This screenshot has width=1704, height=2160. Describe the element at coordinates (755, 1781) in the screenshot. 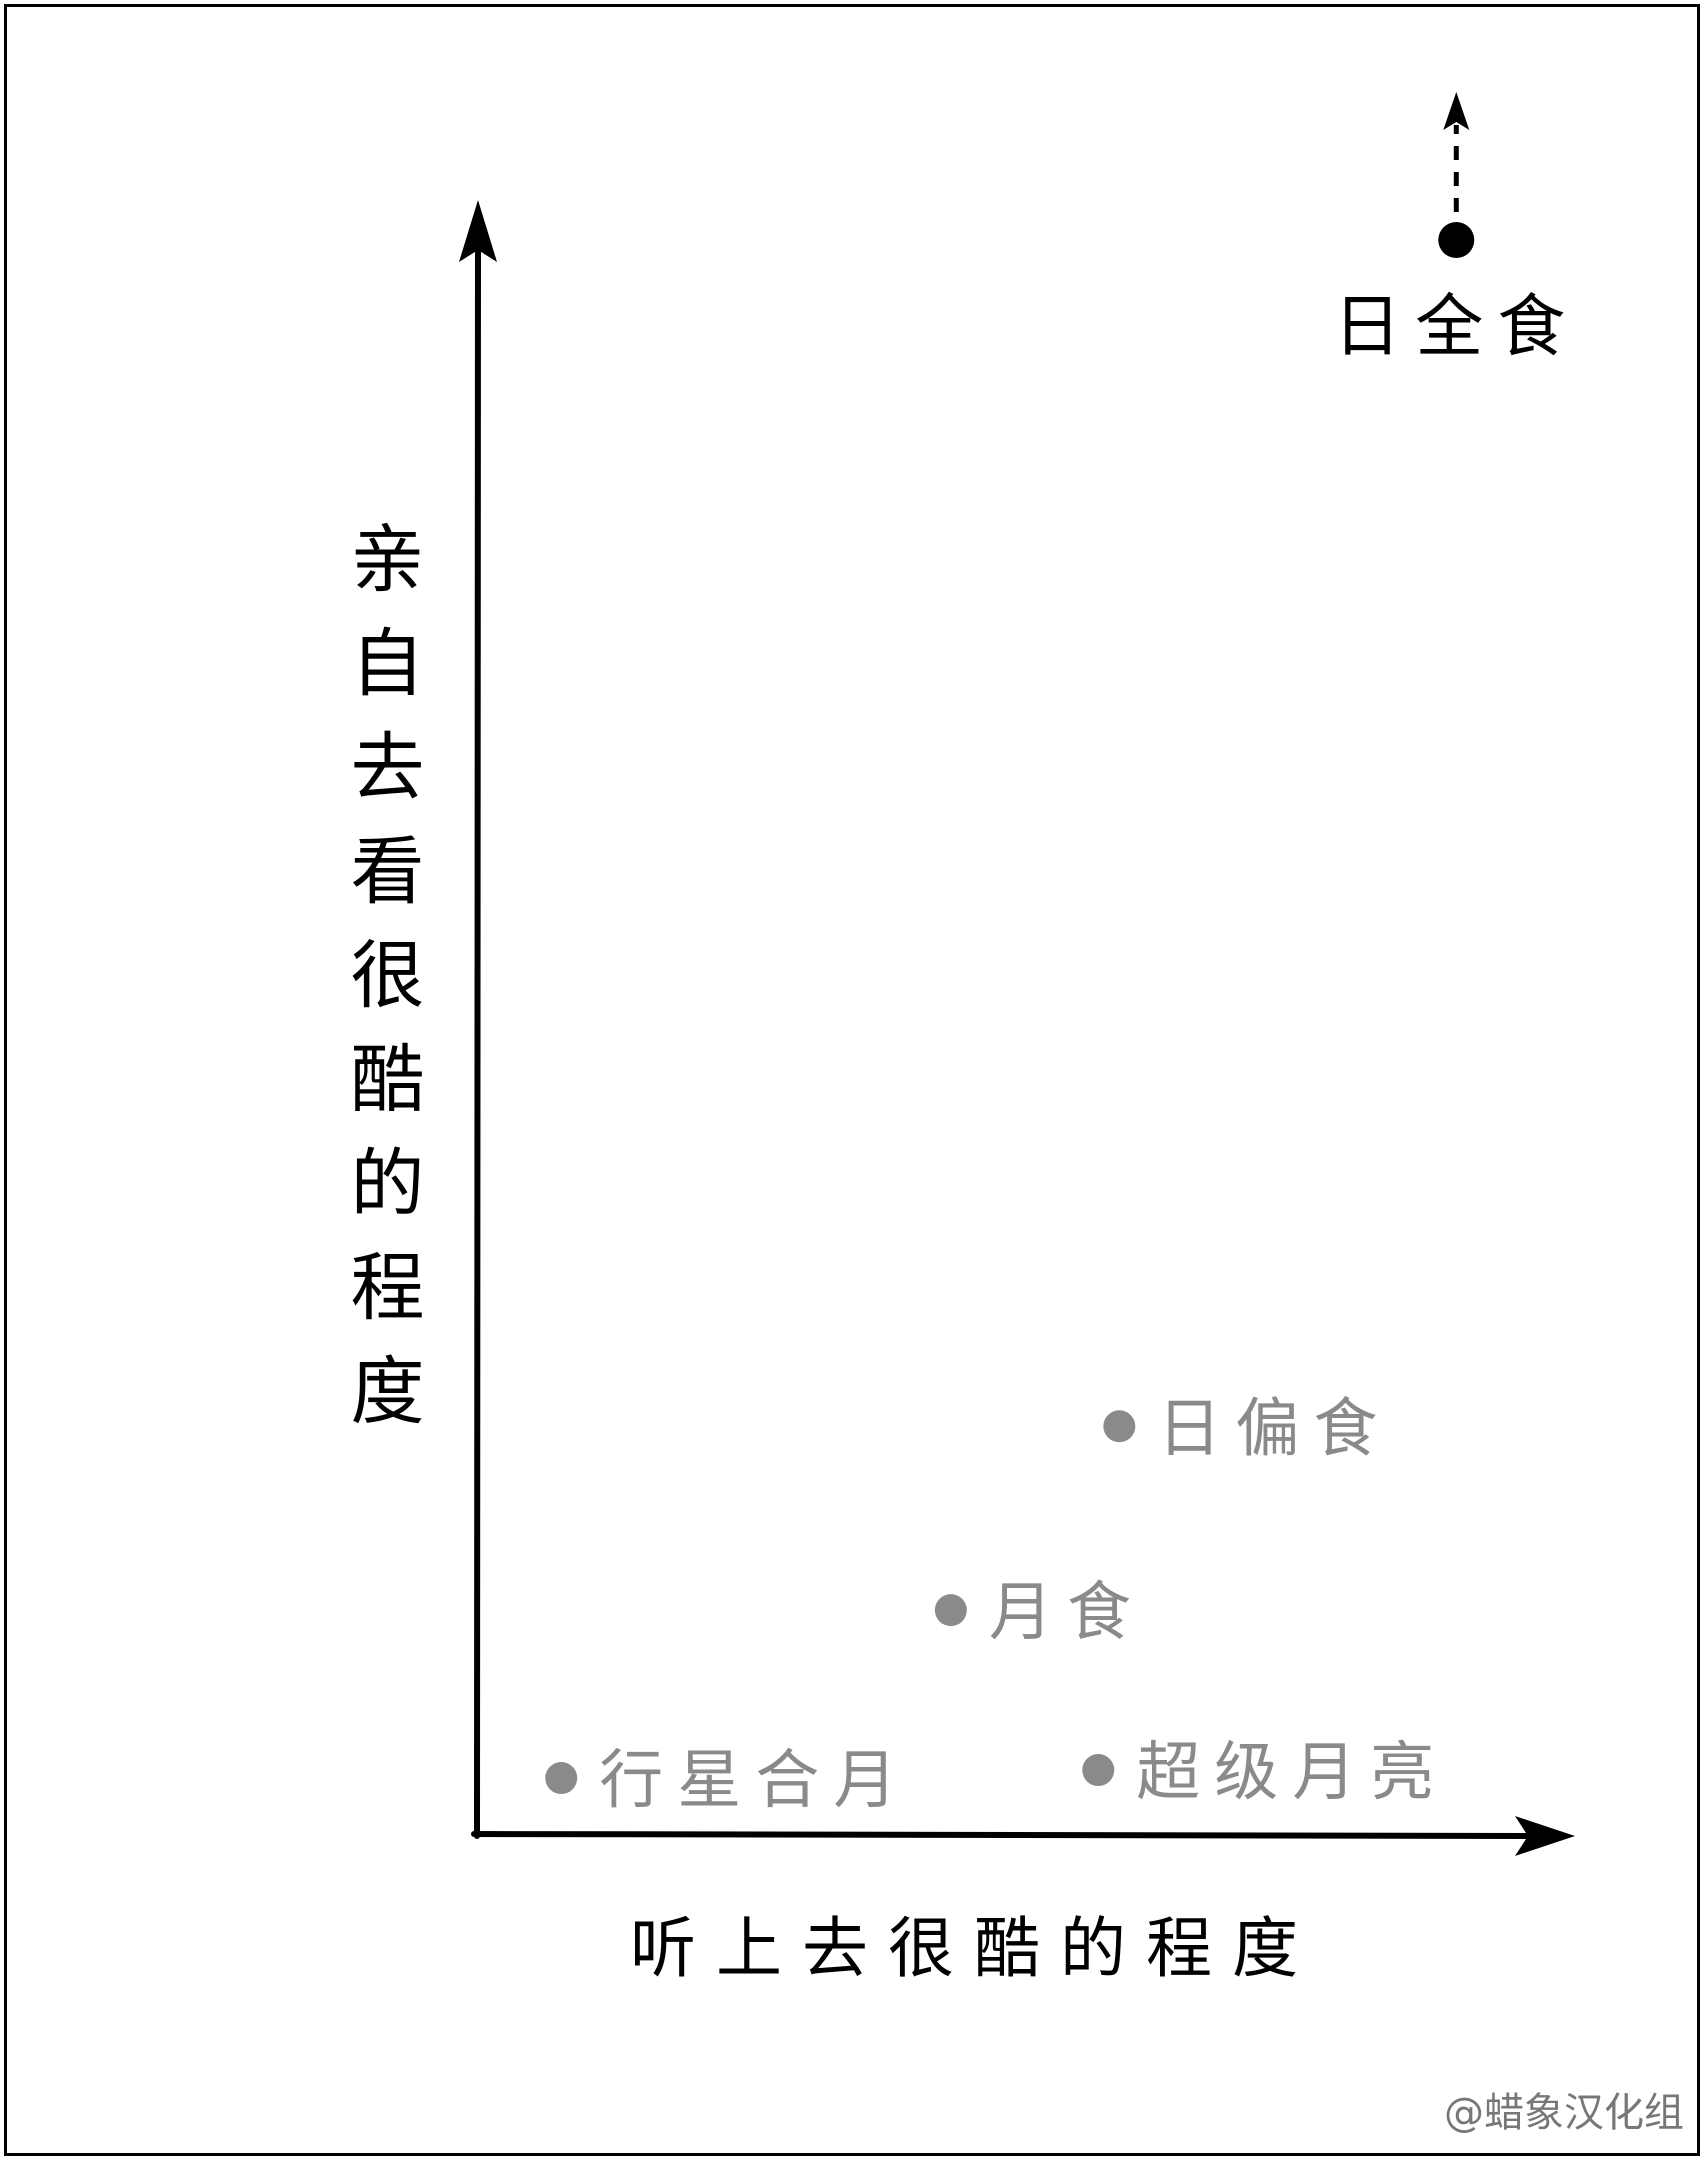

I see `point-label-3: 行星合月` at that location.